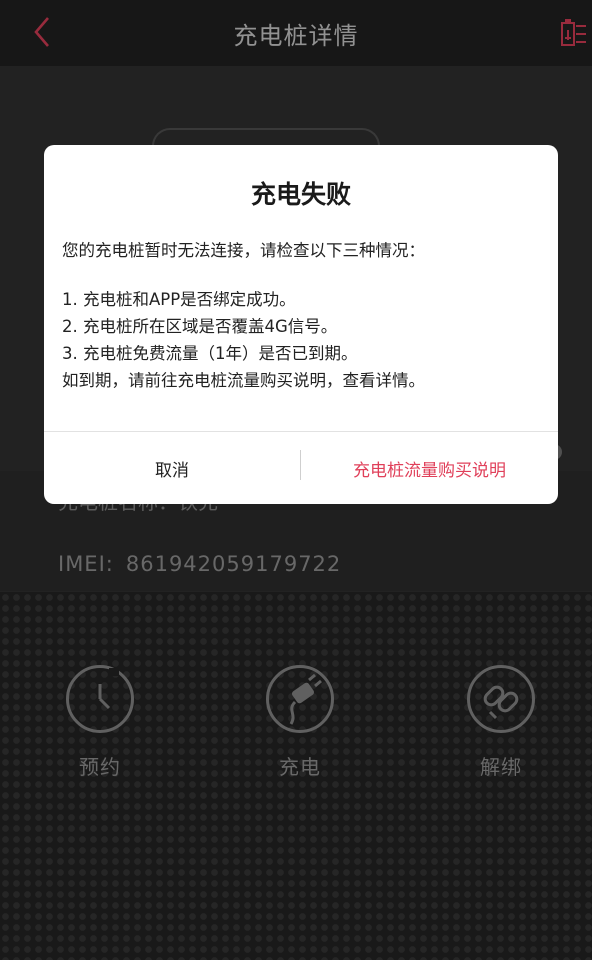  What do you see at coordinates (429, 468) in the screenshot?
I see `data-plan-info-button: 充电桩流量购买说明` at bounding box center [429, 468].